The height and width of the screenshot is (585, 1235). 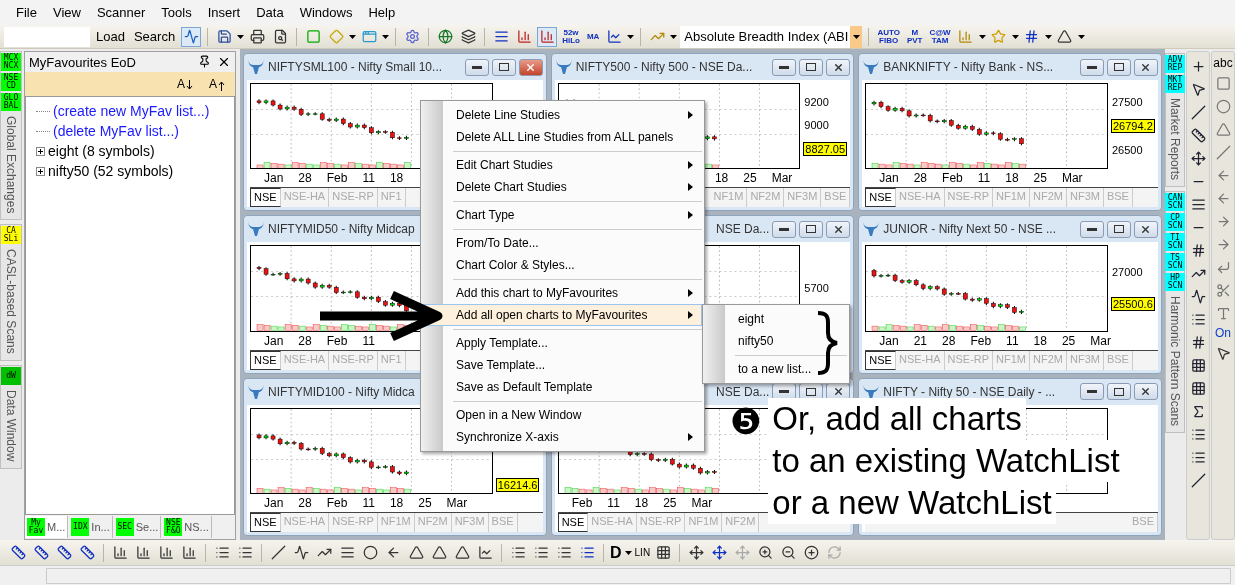 I want to click on menu-item: View, so click(x=66, y=12).